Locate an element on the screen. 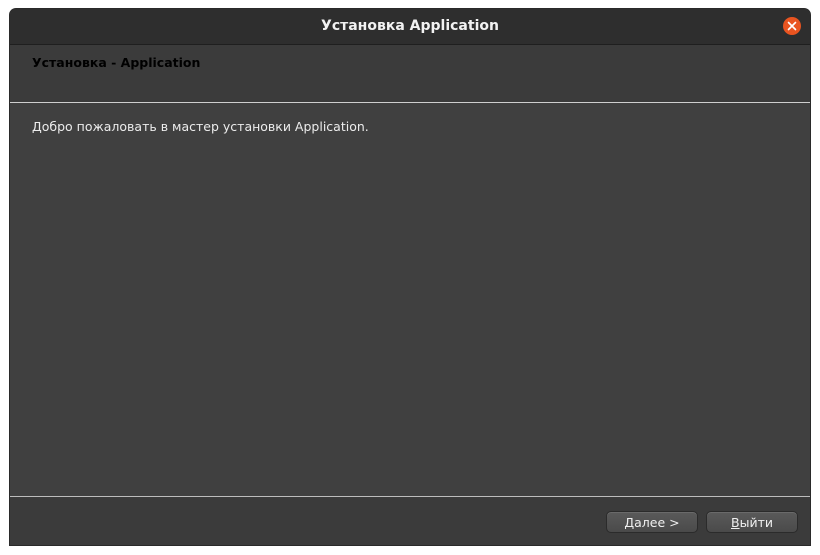 The width and height of the screenshot is (820, 555). wizard-page-title: Установка - Application is located at coordinates (116, 62).